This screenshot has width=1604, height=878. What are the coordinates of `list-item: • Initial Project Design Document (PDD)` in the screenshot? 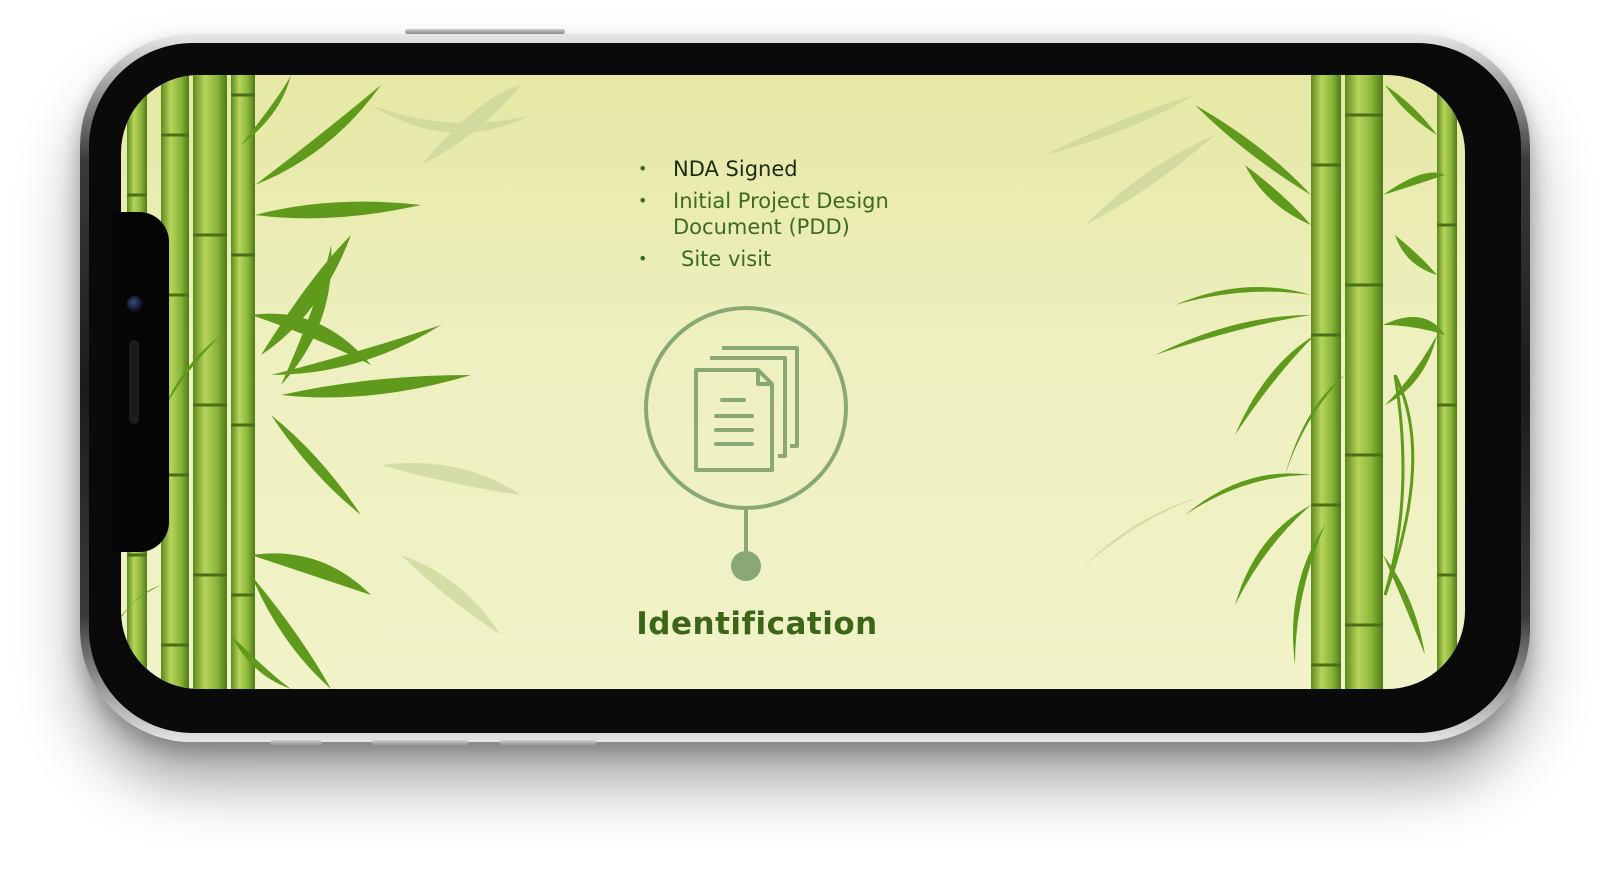 It's located at (789, 214).